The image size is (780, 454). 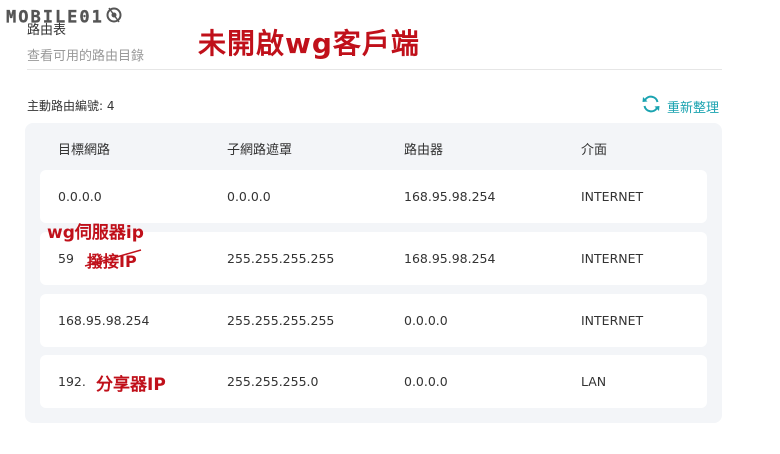 I want to click on refresh-icon, so click(x=651, y=106).